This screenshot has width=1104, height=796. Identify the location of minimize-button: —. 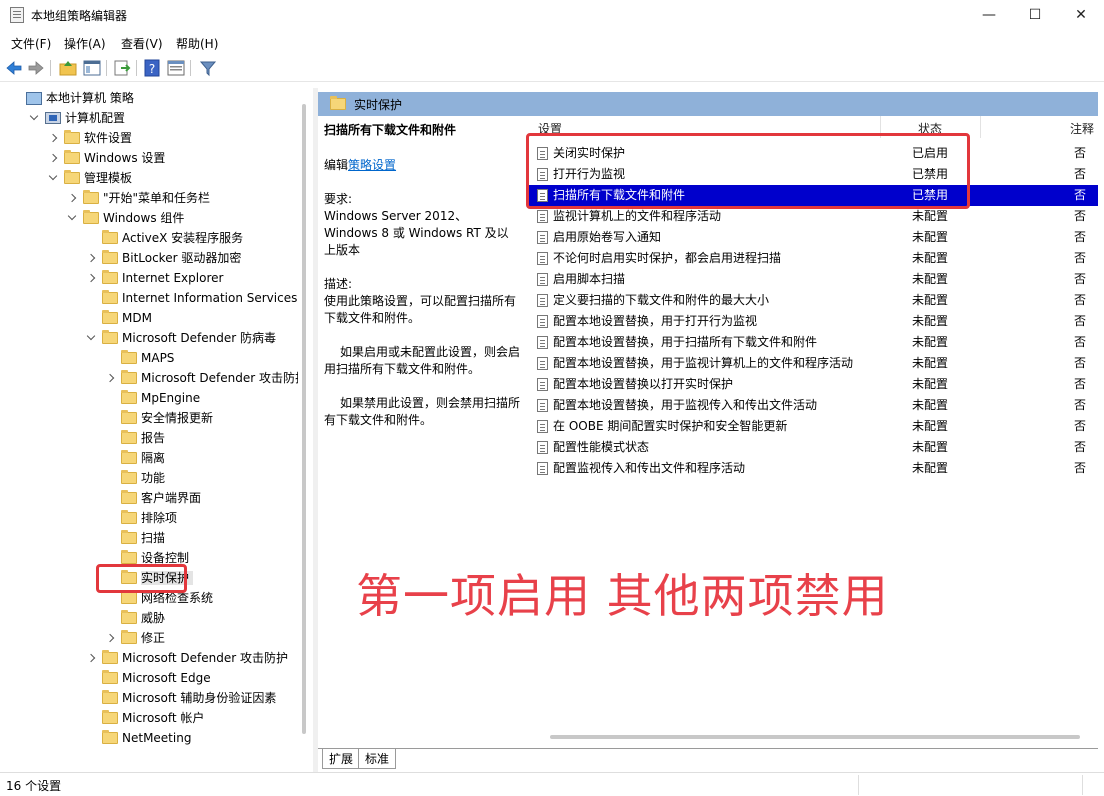
(989, 15).